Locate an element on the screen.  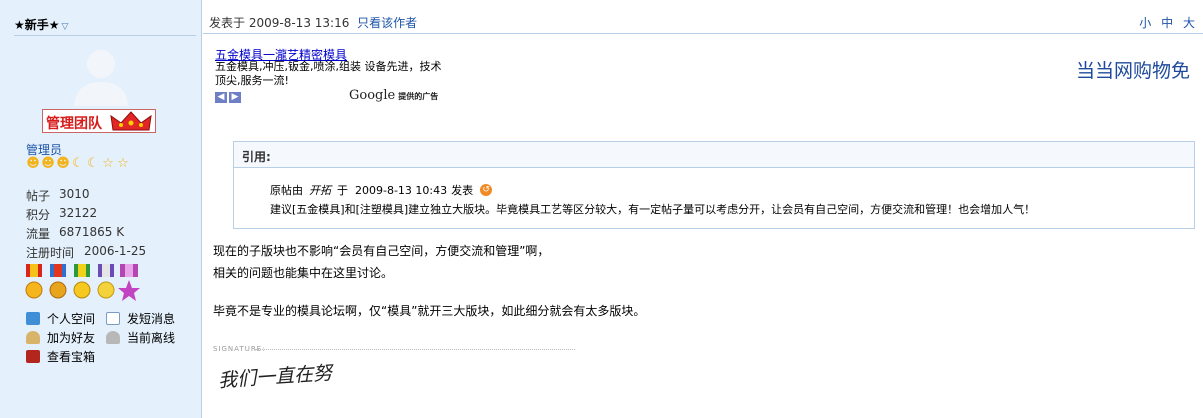
stat-value: 3010 is located at coordinates (74, 194).